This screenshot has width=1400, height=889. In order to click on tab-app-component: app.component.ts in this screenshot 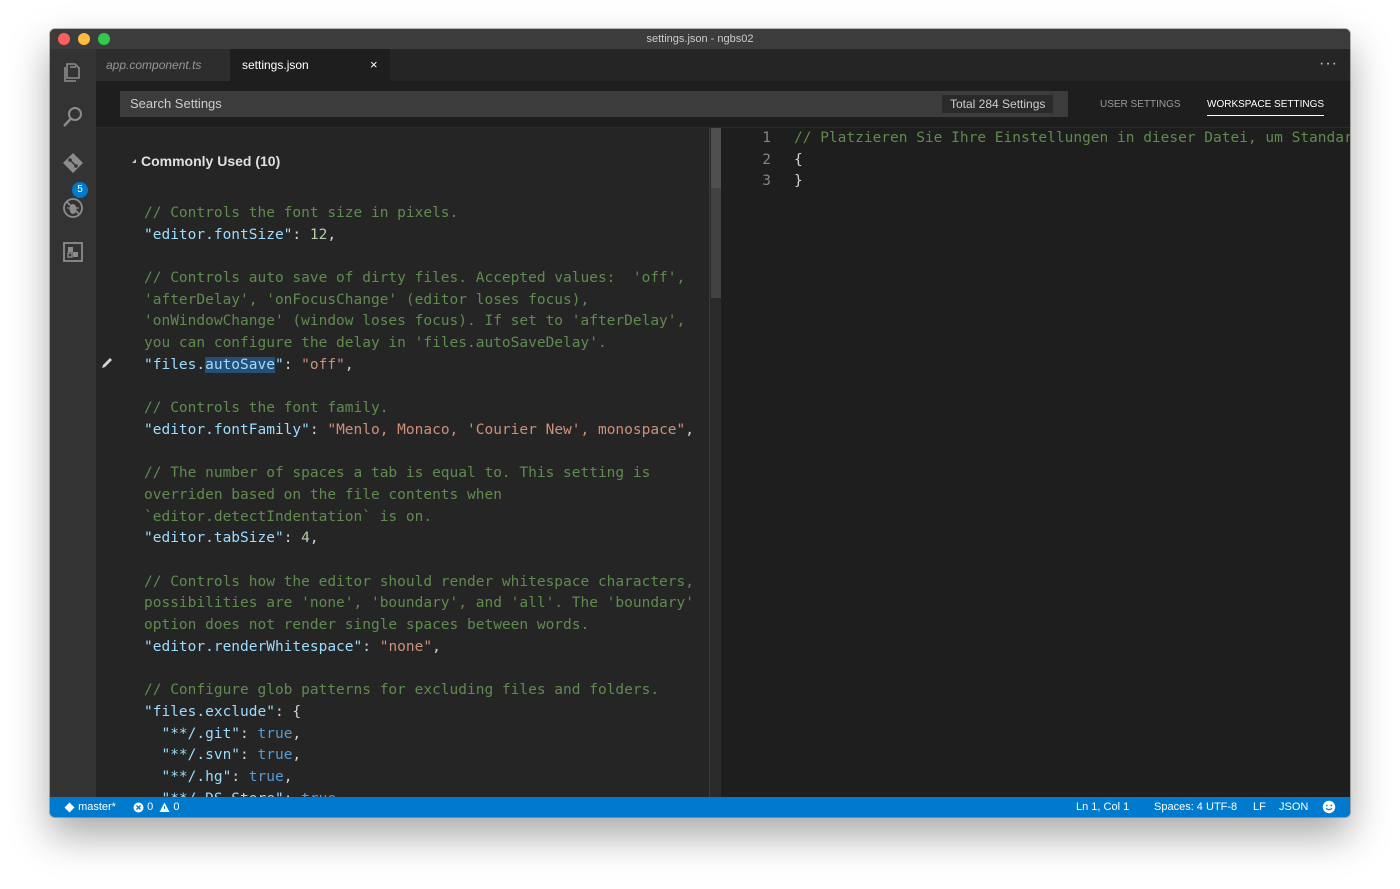, I will do `click(163, 65)`.